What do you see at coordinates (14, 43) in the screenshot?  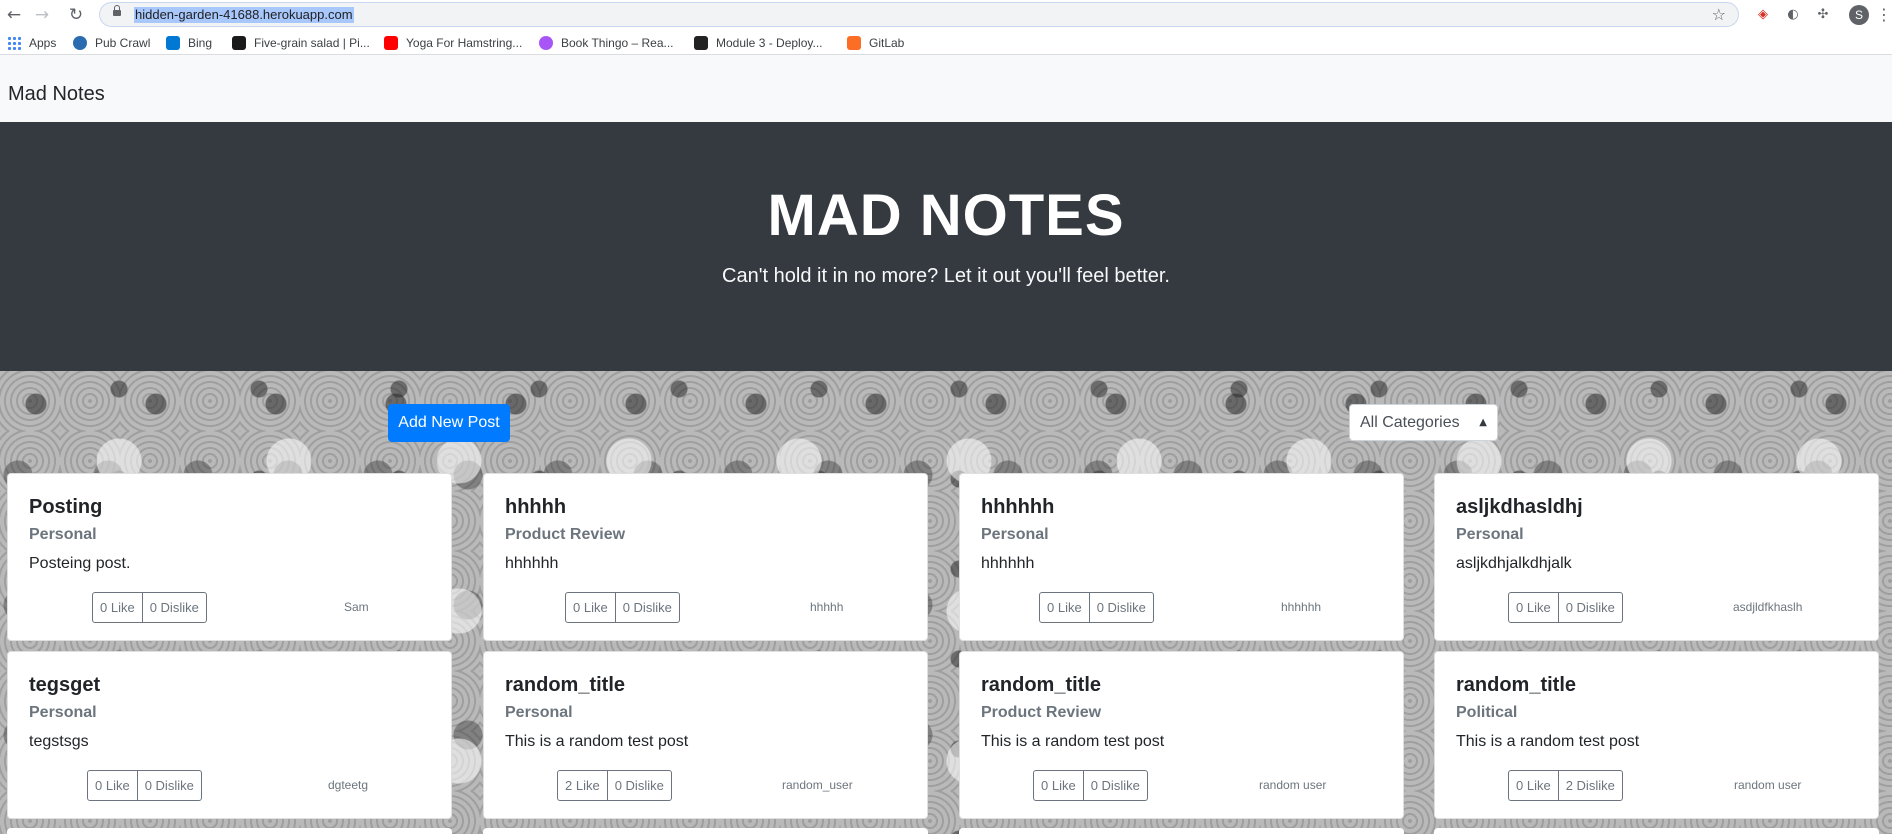 I see `apps-grid-icon` at bounding box center [14, 43].